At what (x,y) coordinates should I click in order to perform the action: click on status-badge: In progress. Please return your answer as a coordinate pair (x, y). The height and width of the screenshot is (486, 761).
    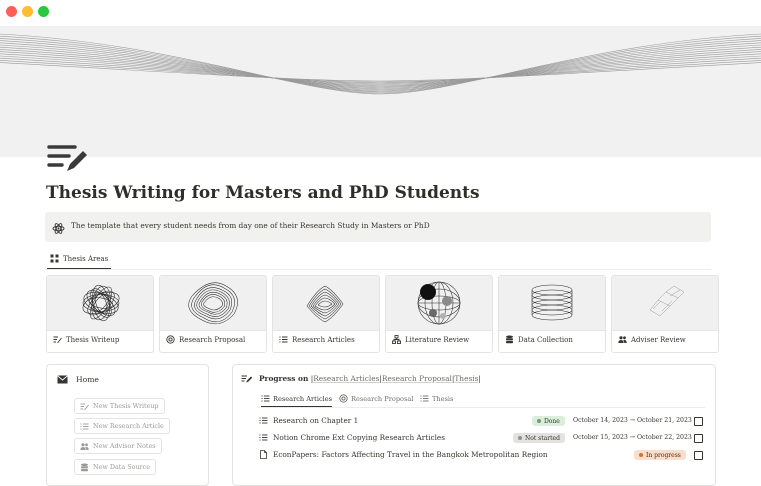
    Looking at the image, I should click on (660, 455).